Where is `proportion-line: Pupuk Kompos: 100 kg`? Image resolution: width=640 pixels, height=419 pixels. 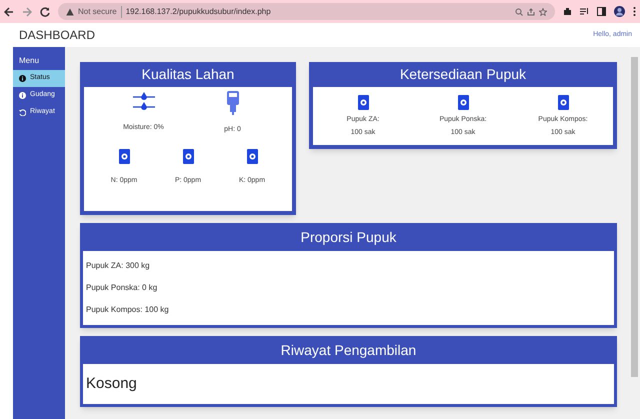 proportion-line: Pupuk Kompos: 100 kg is located at coordinates (128, 310).